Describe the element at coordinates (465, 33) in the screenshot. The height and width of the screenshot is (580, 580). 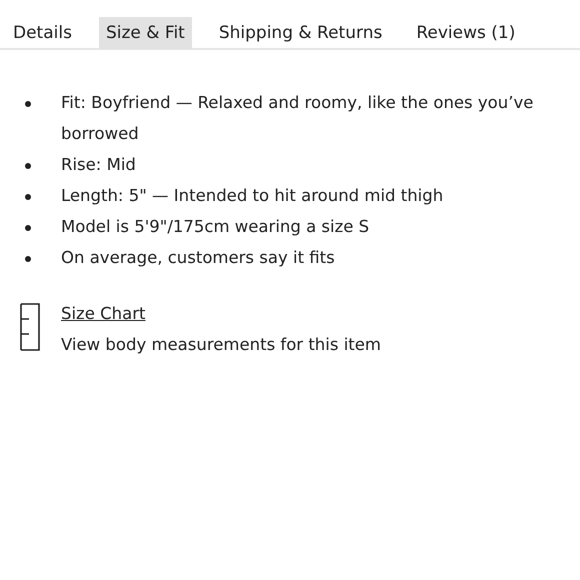
I see `tab: Reviews (1)` at that location.